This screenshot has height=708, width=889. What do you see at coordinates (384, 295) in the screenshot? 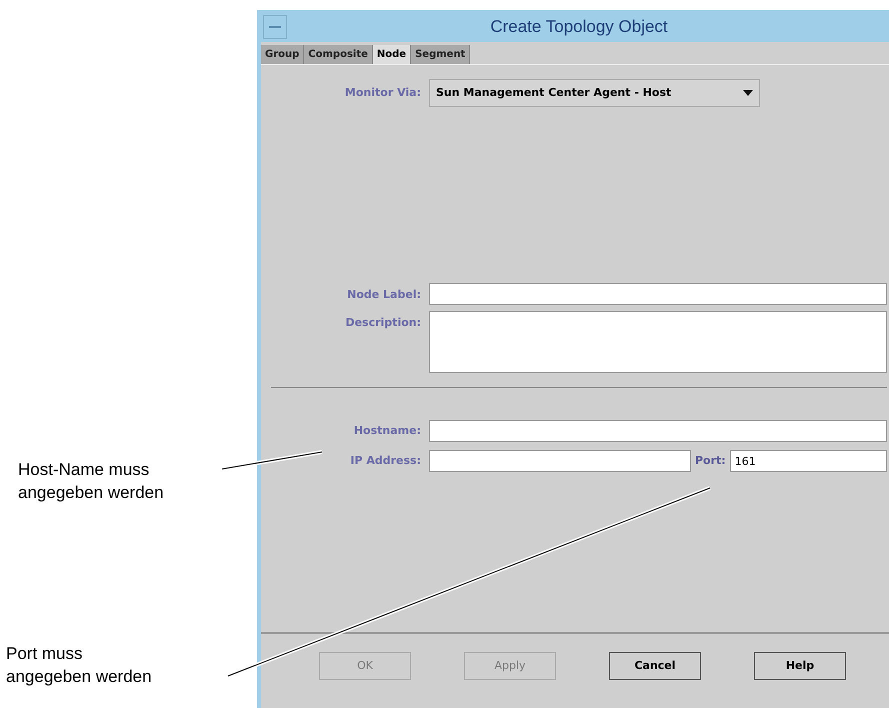
I see `field-label: Node Label:` at bounding box center [384, 295].